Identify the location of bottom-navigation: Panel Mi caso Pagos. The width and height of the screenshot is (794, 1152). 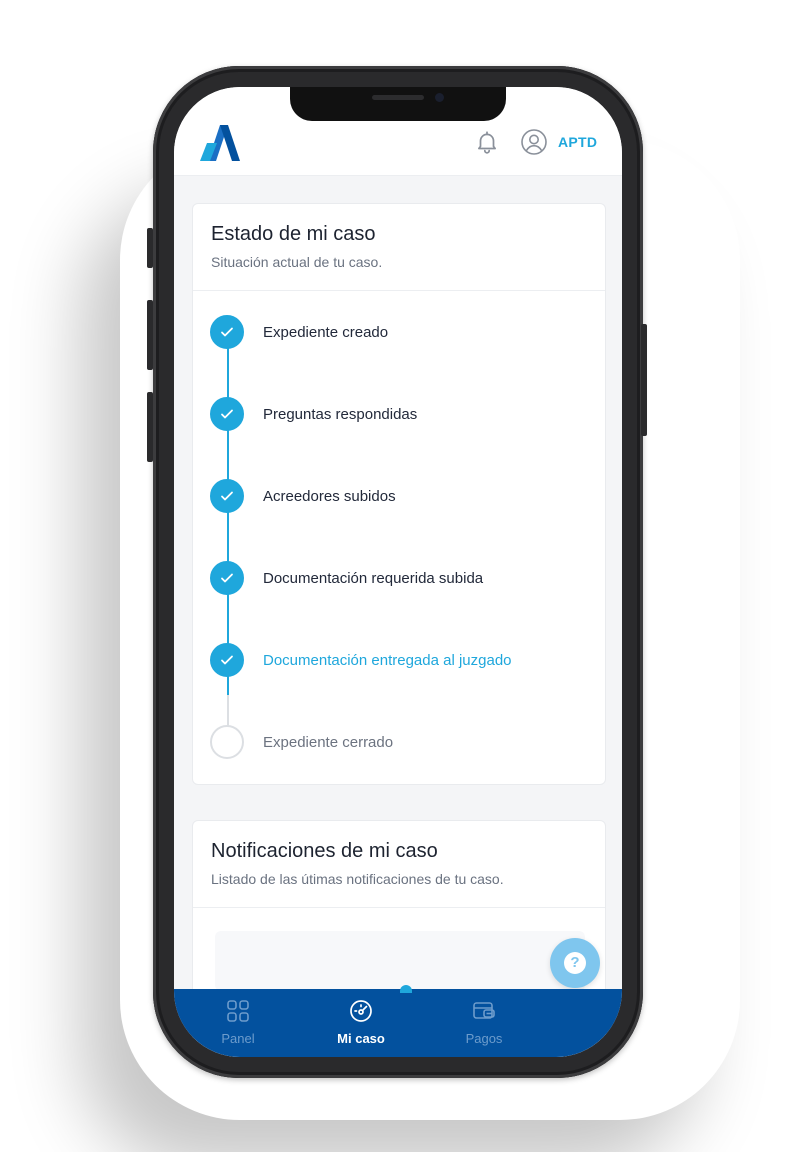
(398, 1021).